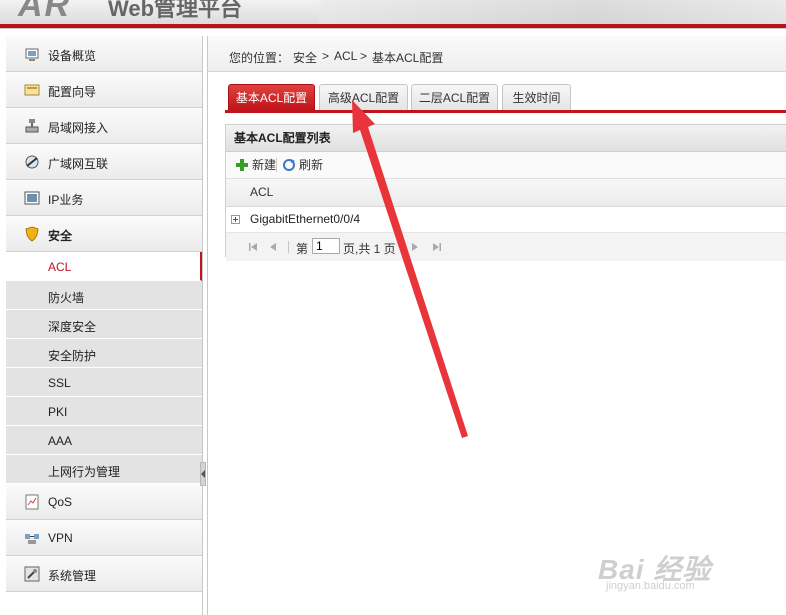  Describe the element at coordinates (393, 32) in the screenshot. I see `header-divider` at that location.